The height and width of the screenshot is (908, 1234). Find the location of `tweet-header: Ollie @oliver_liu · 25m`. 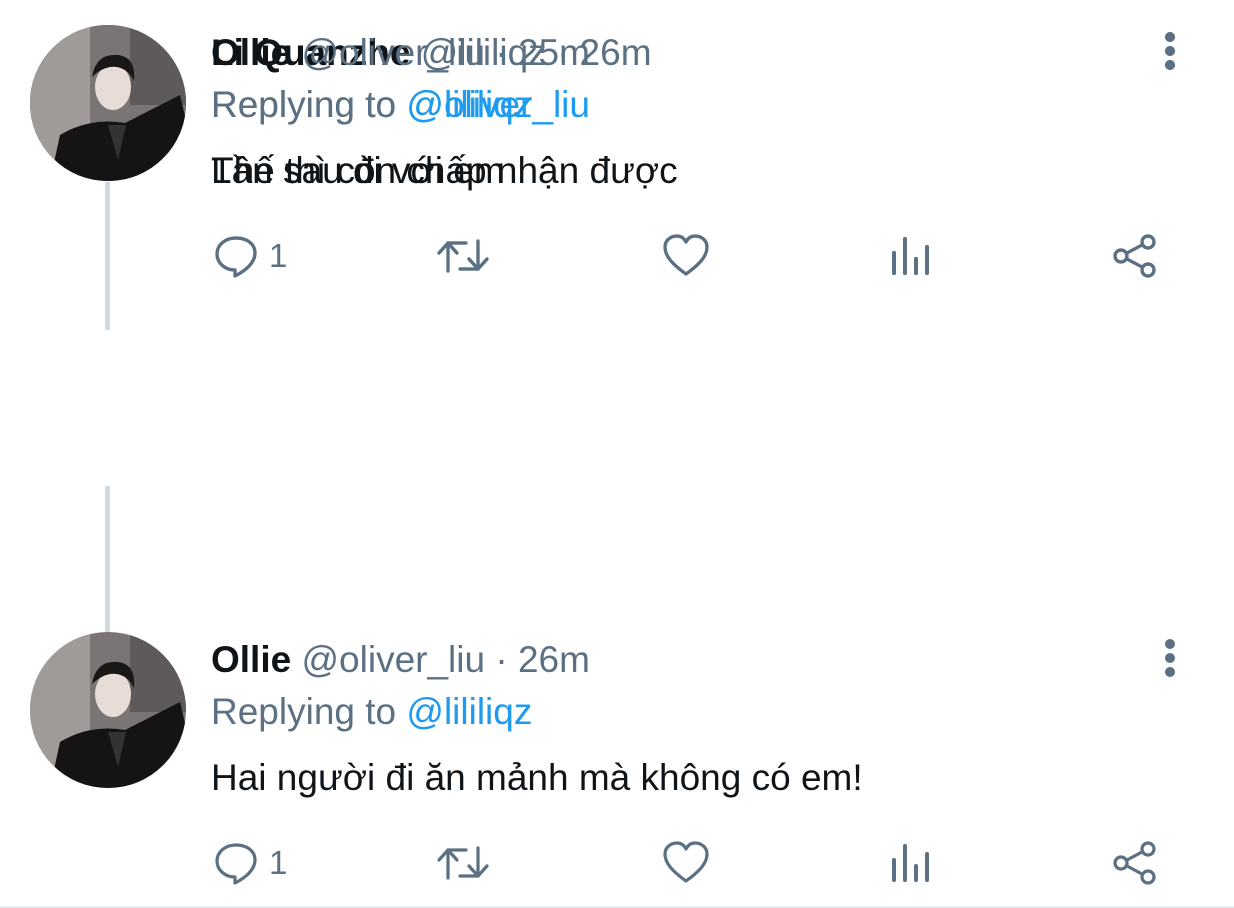

tweet-header: Ollie @oliver_liu · 25m is located at coordinates (400, 53).